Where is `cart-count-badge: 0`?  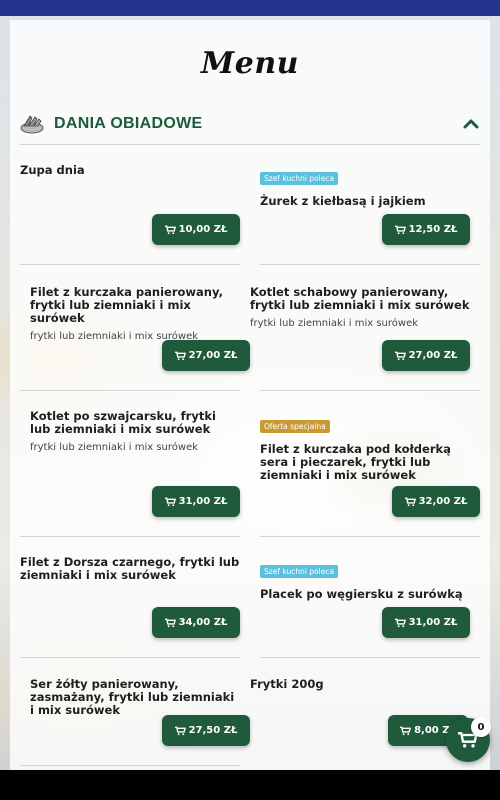 cart-count-badge: 0 is located at coordinates (481, 727).